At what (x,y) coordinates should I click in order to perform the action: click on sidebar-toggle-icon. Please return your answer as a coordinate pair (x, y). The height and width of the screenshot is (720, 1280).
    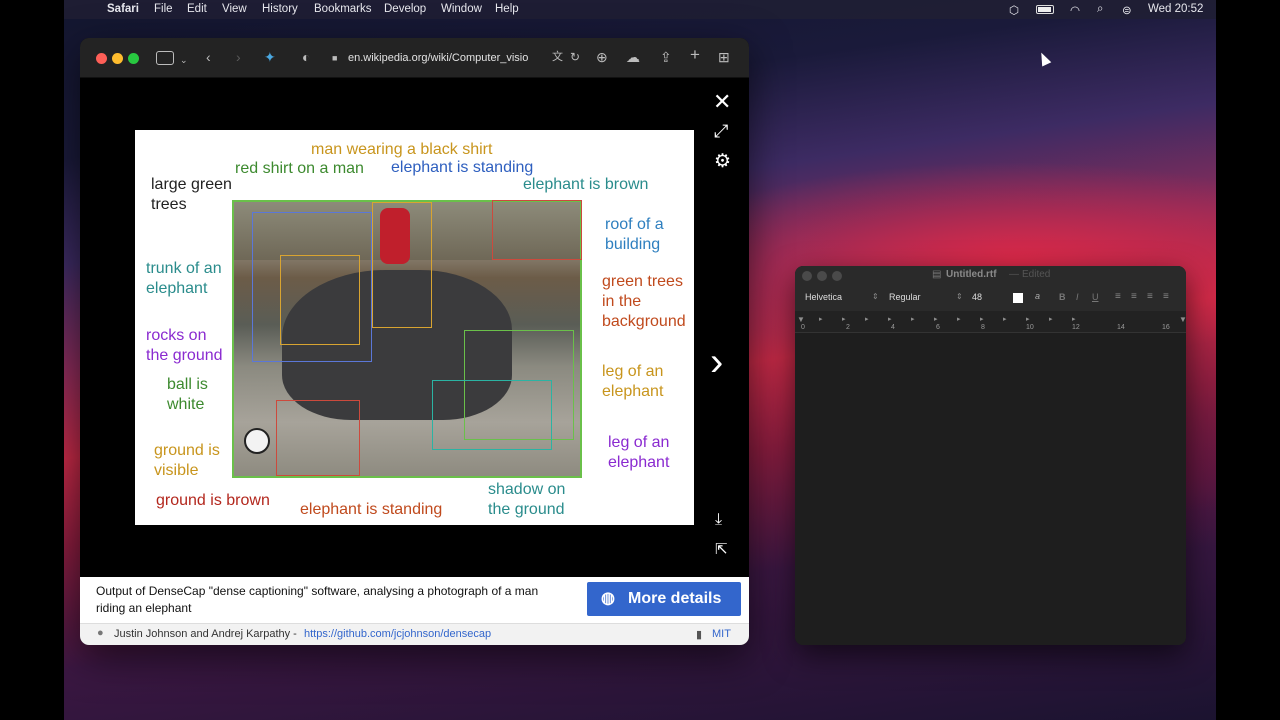
    Looking at the image, I should click on (165, 58).